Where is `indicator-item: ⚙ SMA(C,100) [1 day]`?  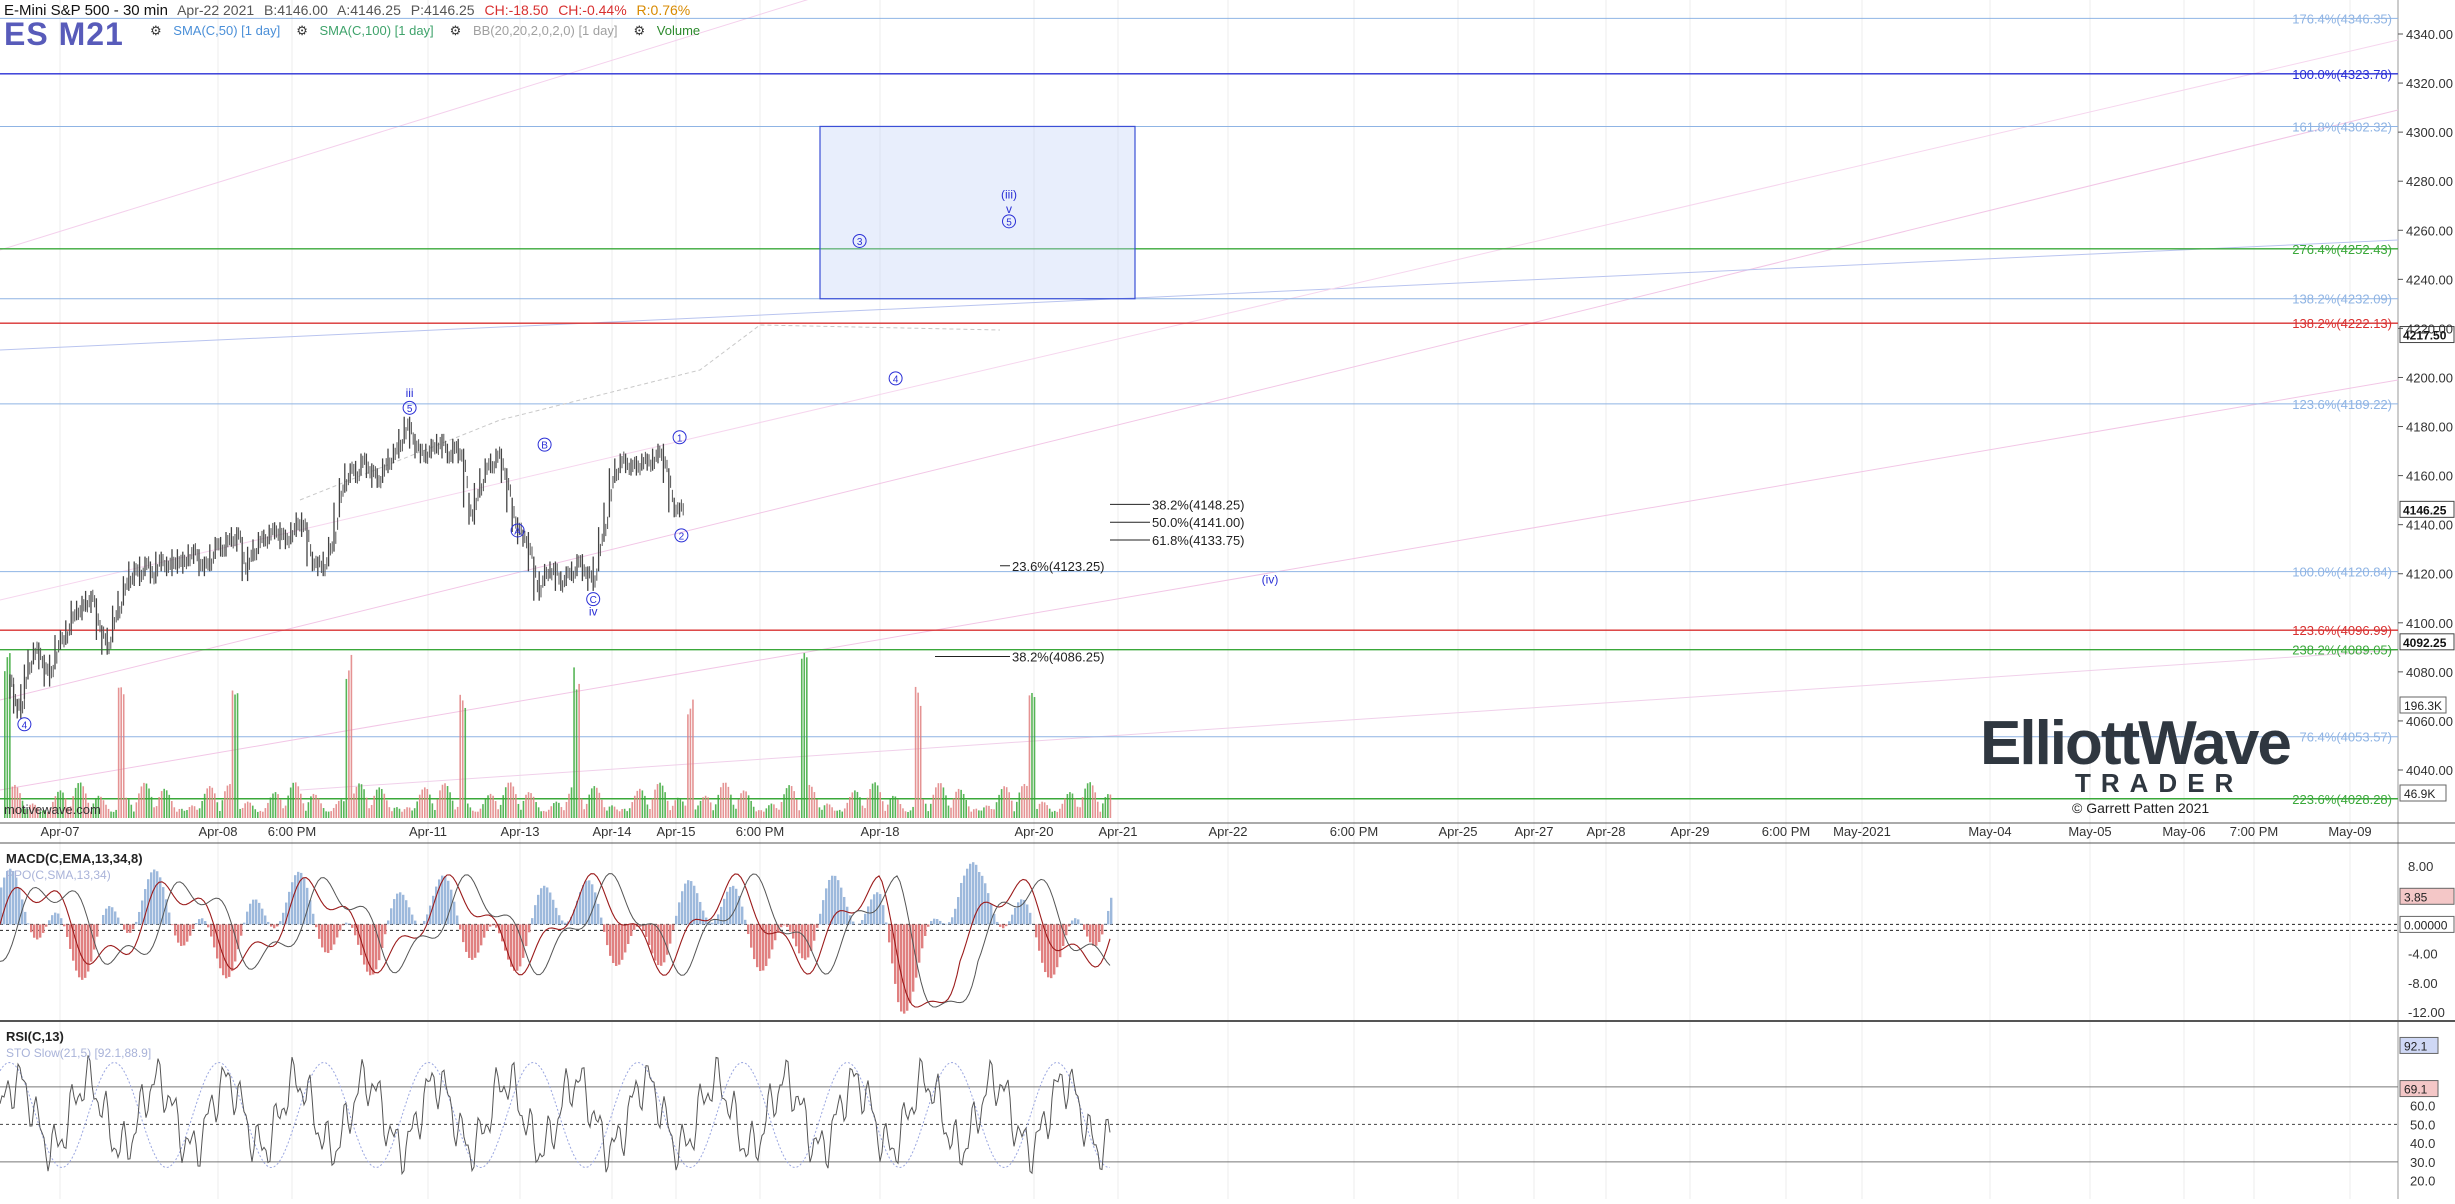 indicator-item: ⚙ SMA(C,100) [1 day] is located at coordinates (368, 30).